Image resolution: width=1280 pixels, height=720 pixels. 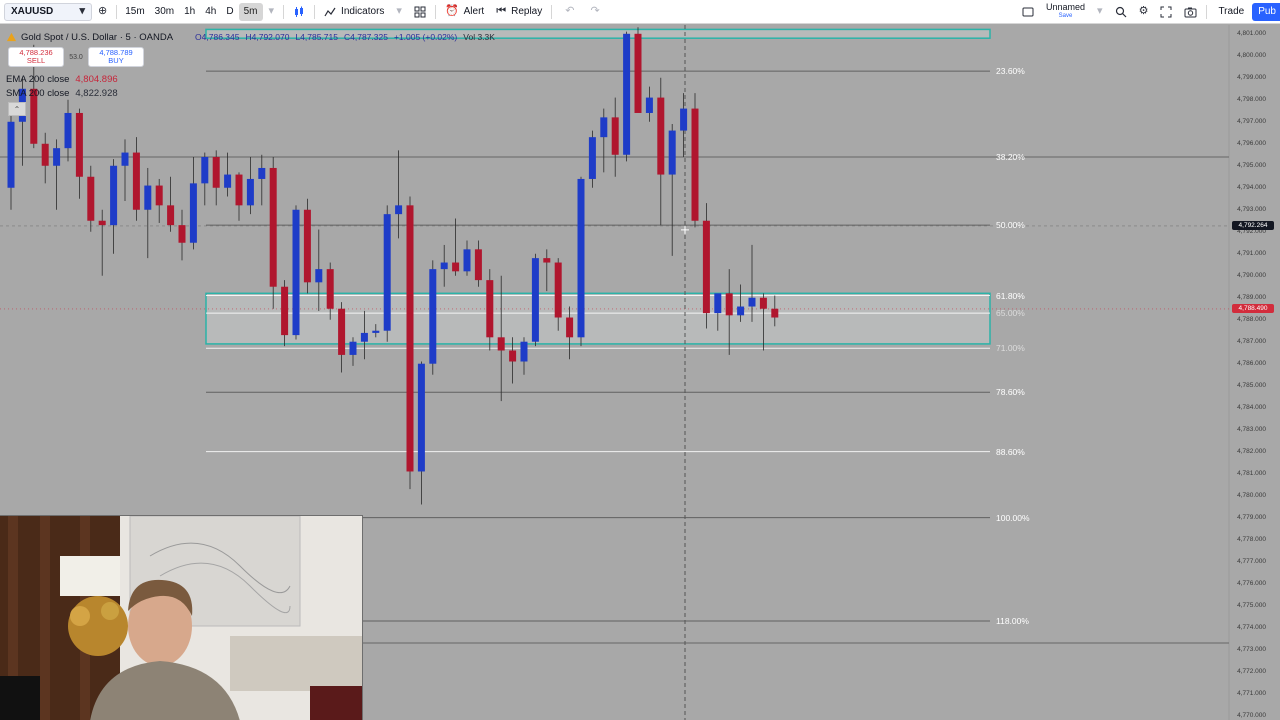 What do you see at coordinates (1251, 561) in the screenshot?
I see `price-tick-label: 4,777.000` at bounding box center [1251, 561].